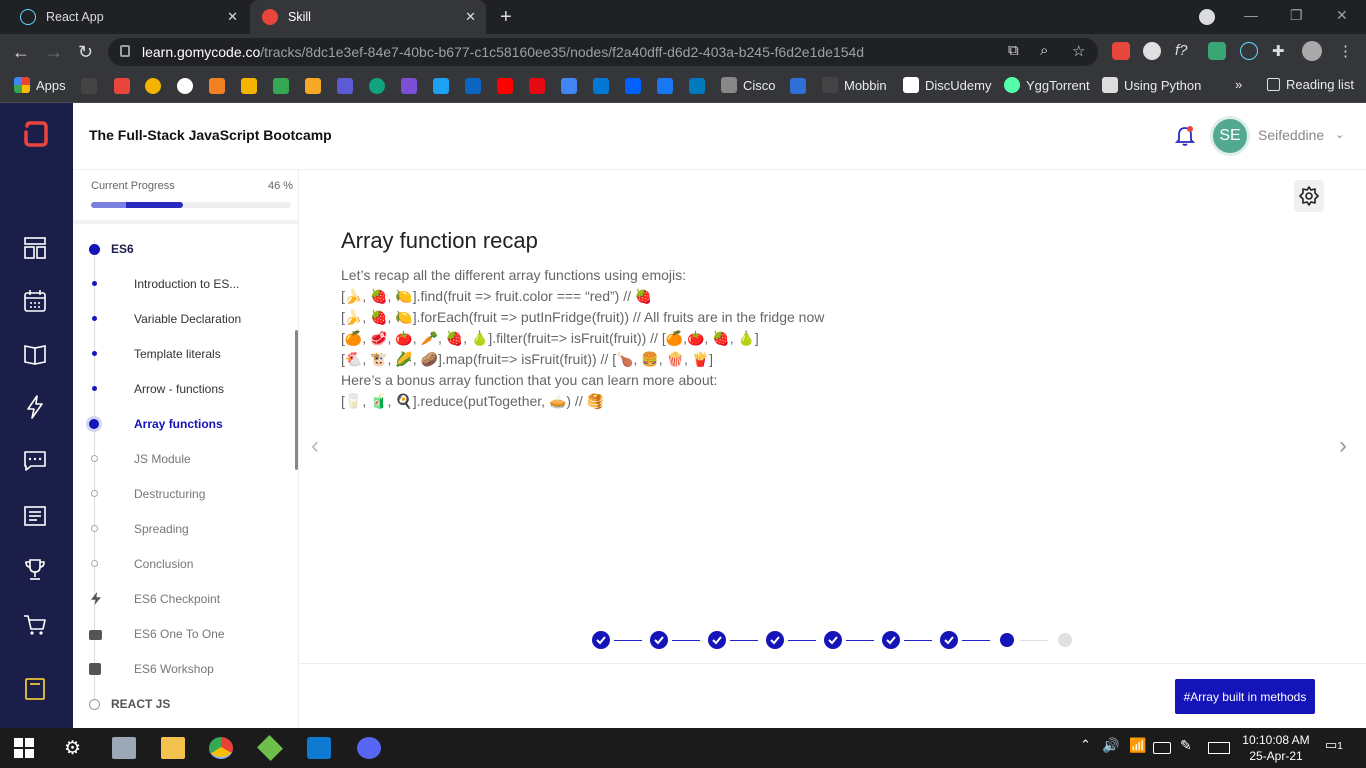 This screenshot has width=1366, height=768. Describe the element at coordinates (221, 748) in the screenshot. I see `chrome-icon` at that location.